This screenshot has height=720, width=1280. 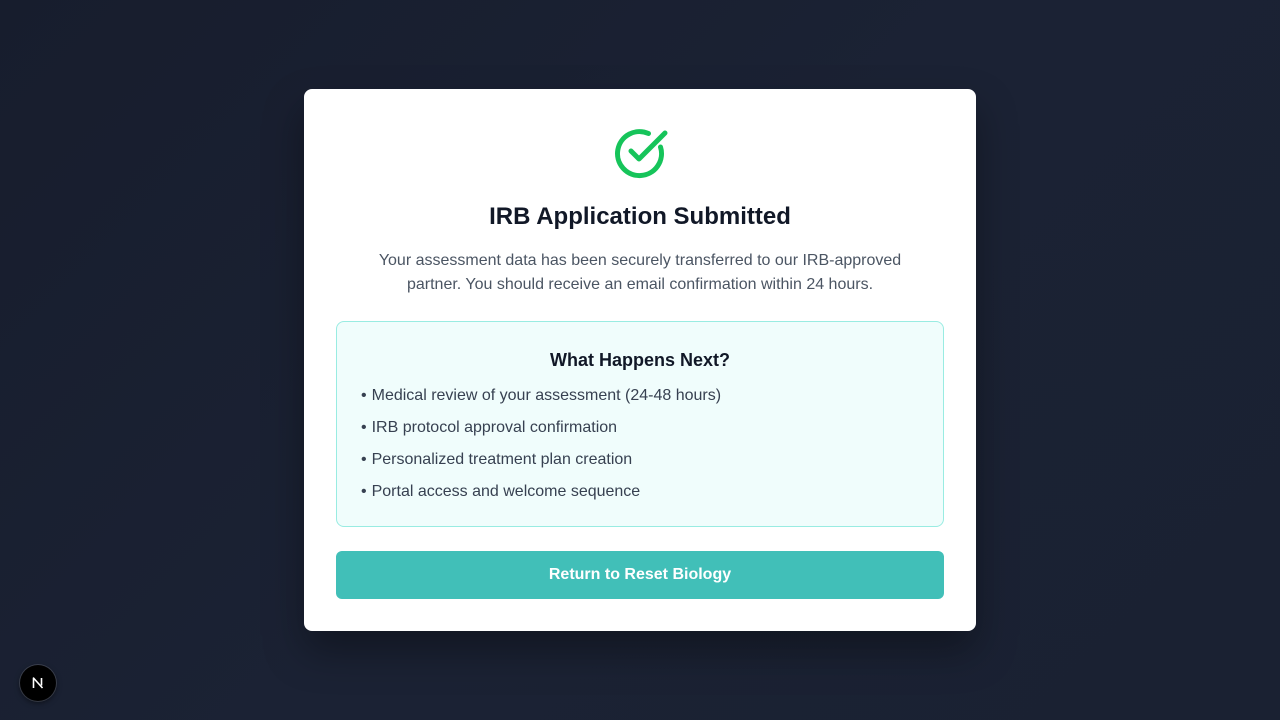 What do you see at coordinates (640, 428) in the screenshot?
I see `list-item: • IRB protocol approval confirmation` at bounding box center [640, 428].